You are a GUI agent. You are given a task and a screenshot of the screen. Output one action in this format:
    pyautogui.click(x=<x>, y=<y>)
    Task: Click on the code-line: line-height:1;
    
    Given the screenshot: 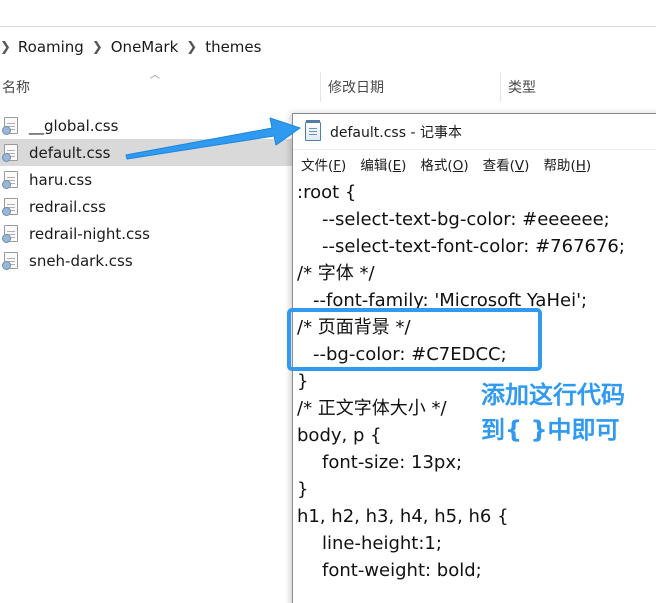 What is the action you would take?
    pyautogui.click(x=382, y=543)
    